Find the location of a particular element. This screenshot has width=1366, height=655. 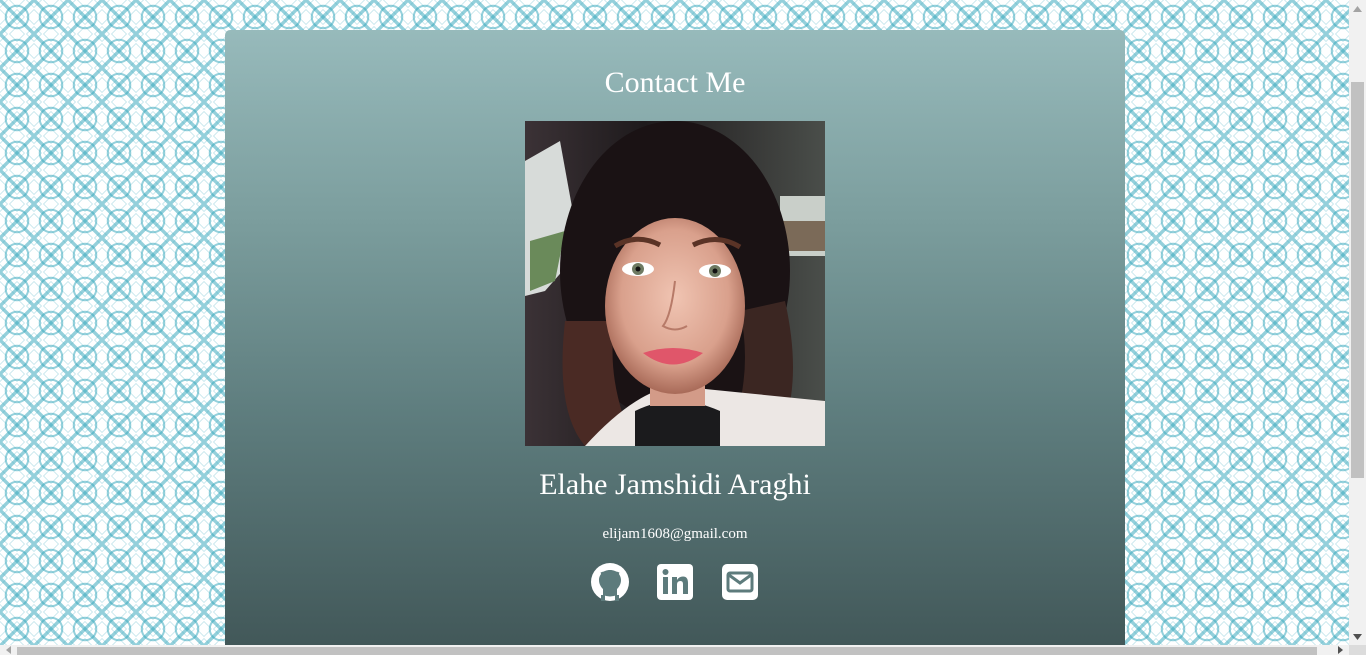

scrollbar-corner is located at coordinates (1357, 650).